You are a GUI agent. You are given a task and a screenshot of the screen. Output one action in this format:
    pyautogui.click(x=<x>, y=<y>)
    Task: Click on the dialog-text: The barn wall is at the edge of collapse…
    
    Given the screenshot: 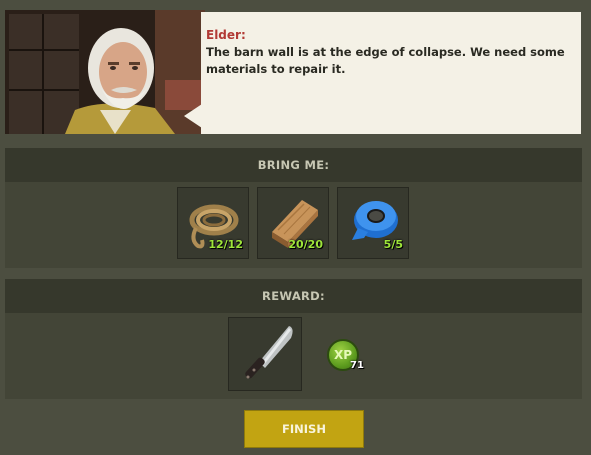 What is the action you would take?
    pyautogui.click(x=385, y=60)
    